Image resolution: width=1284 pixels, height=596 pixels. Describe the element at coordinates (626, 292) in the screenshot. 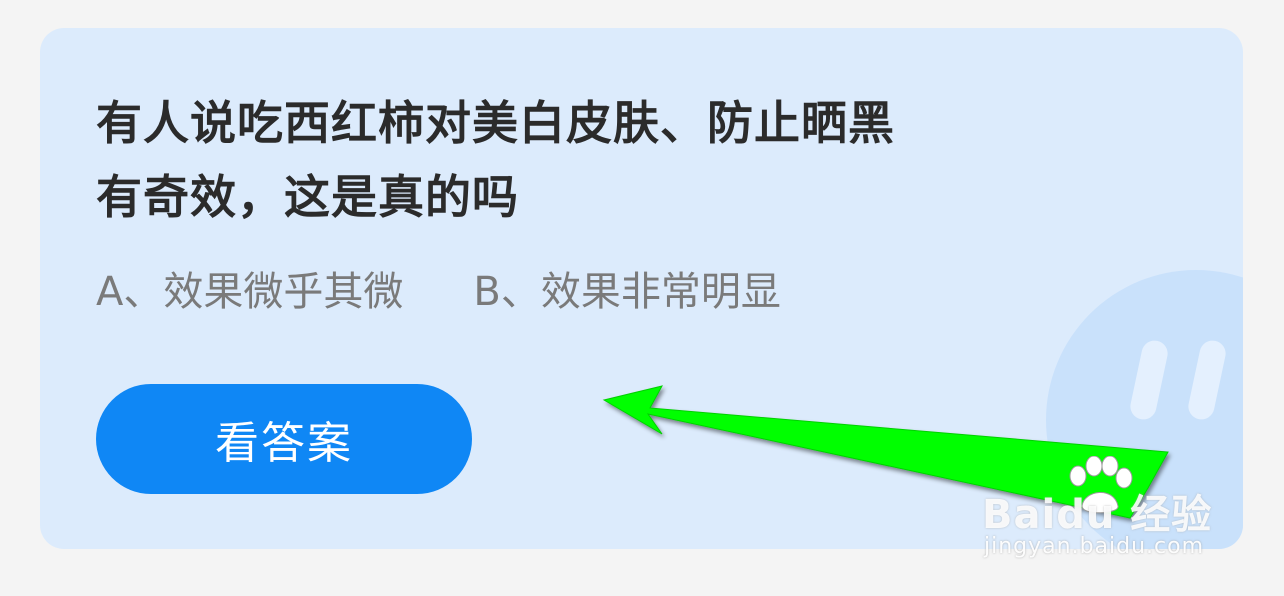

I see `option-b: B、效果非常明显` at that location.